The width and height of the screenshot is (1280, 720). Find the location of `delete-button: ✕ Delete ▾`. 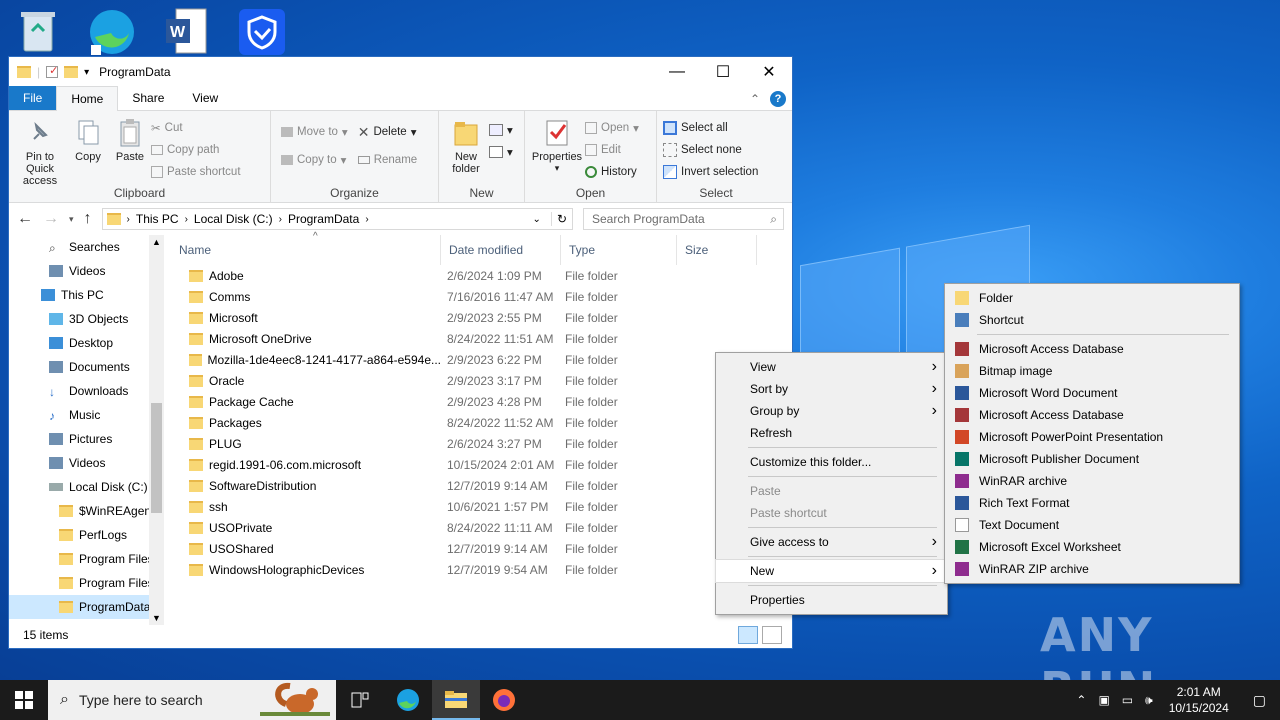

delete-button: ✕ Delete ▾ is located at coordinates (387, 132).